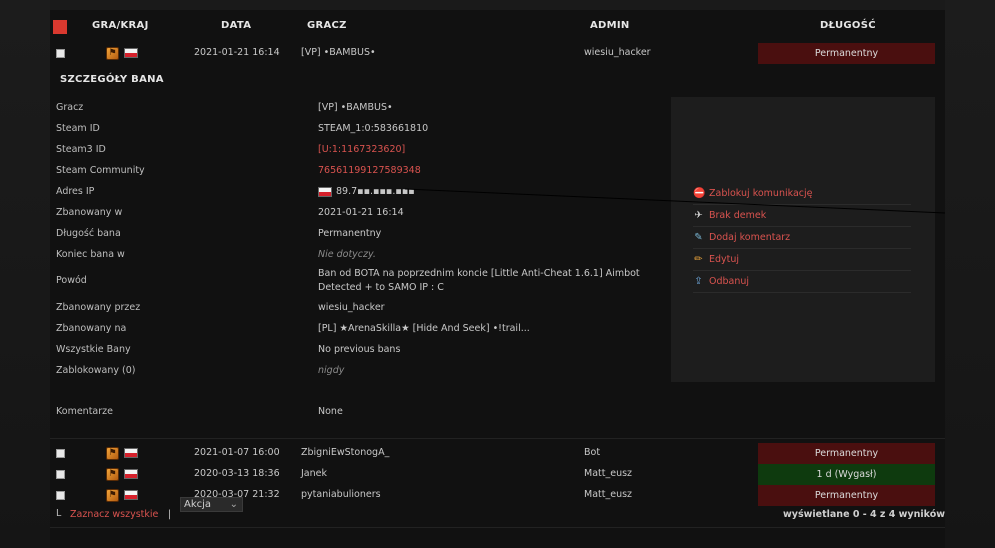 Image resolution: width=995 pixels, height=548 pixels. I want to click on row-player: Janek, so click(314, 473).